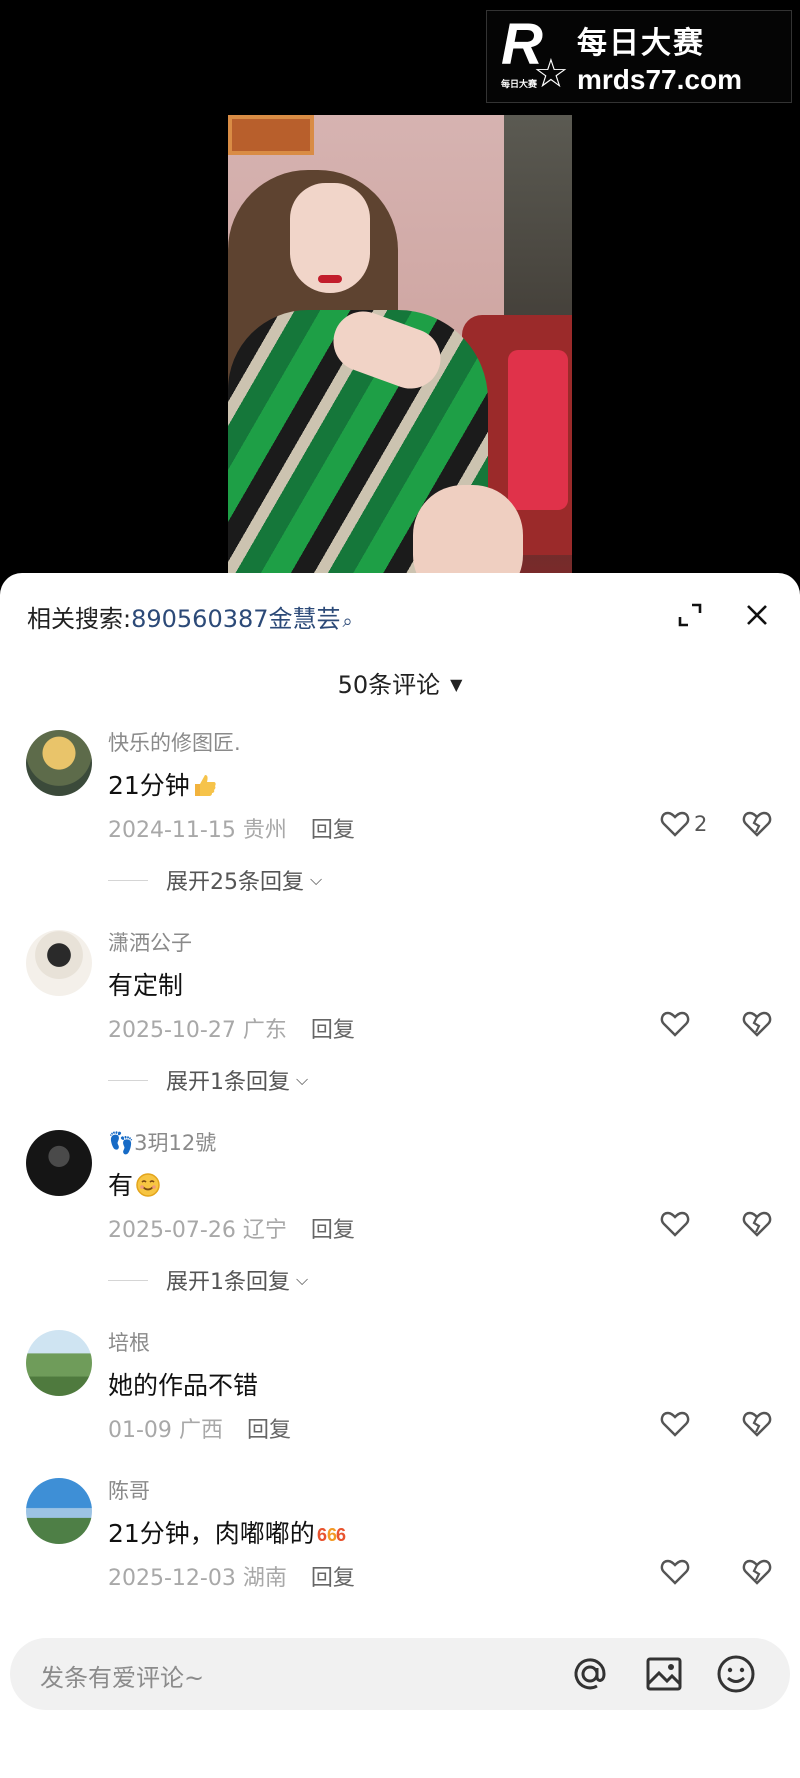  What do you see at coordinates (400, 345) in the screenshot?
I see `video-frame` at bounding box center [400, 345].